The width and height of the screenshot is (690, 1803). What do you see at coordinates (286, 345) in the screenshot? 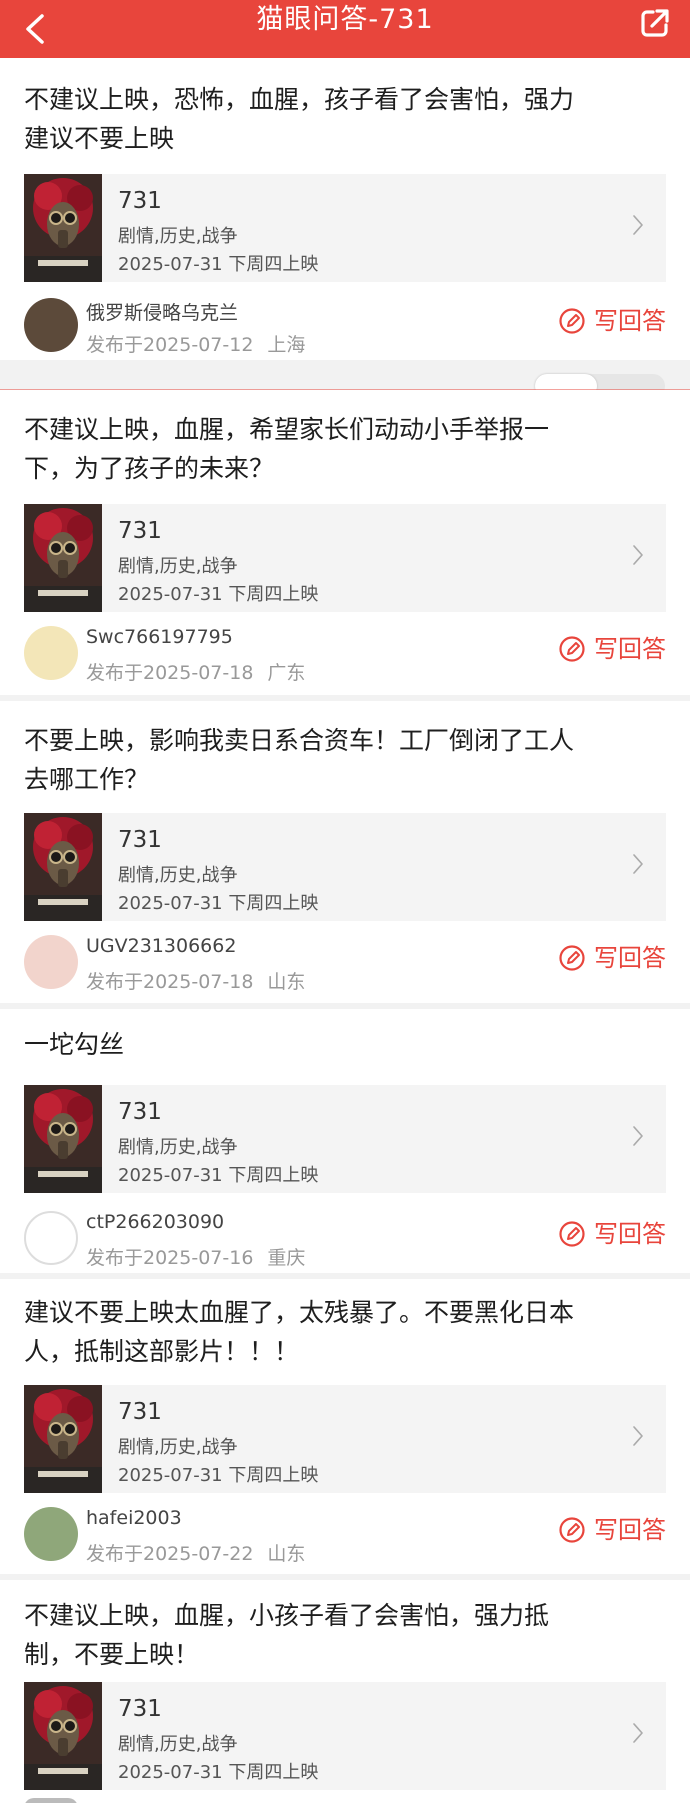
I see `post-location: 上海` at bounding box center [286, 345].